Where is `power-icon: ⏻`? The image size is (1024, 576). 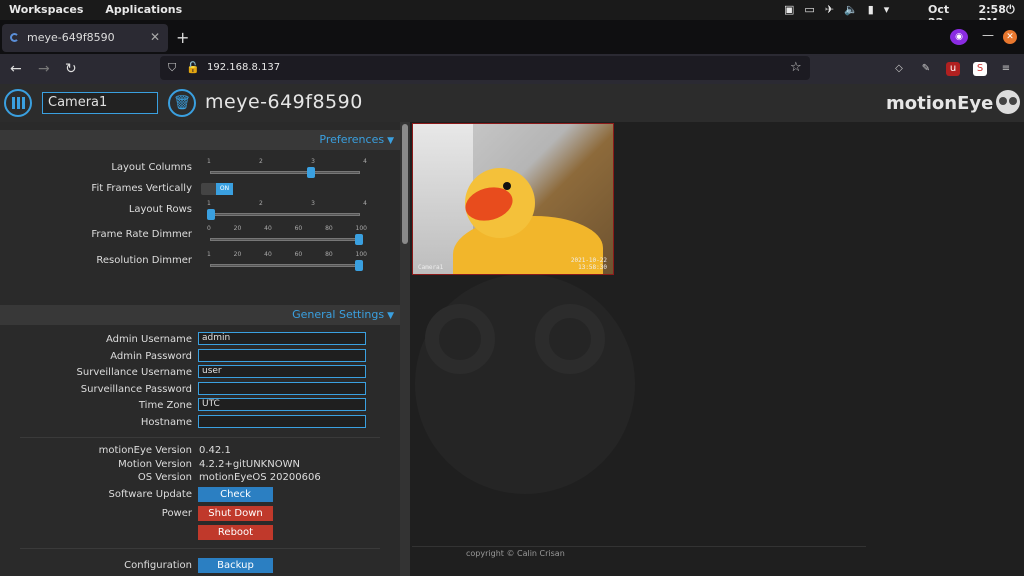
power-icon: ⏻ is located at coordinates (1010, 10).